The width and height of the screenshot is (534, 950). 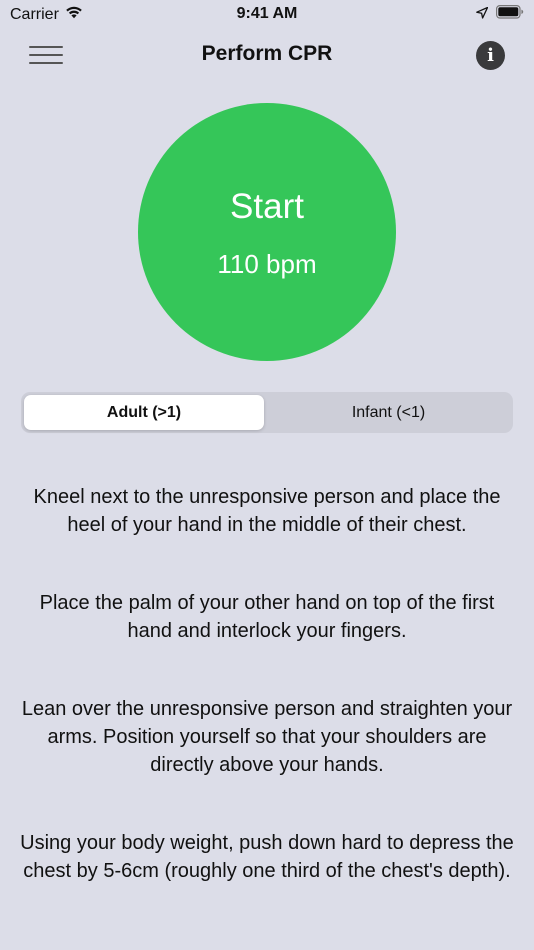 I want to click on start-cpr-button: Start 110 bpm, so click(x=267, y=232).